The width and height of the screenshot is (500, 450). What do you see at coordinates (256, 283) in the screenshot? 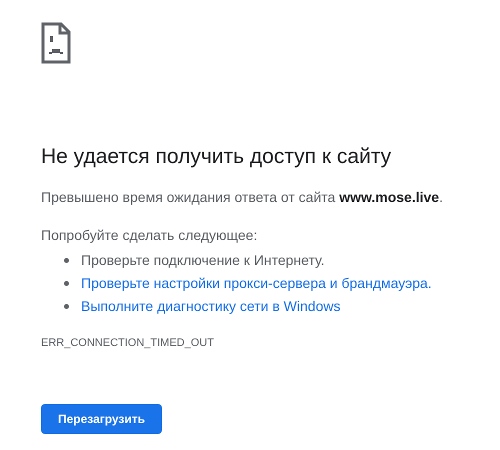
I see `suggestion-link: Проверьте настройки прокси-сервера и брандмауэра.` at bounding box center [256, 283].